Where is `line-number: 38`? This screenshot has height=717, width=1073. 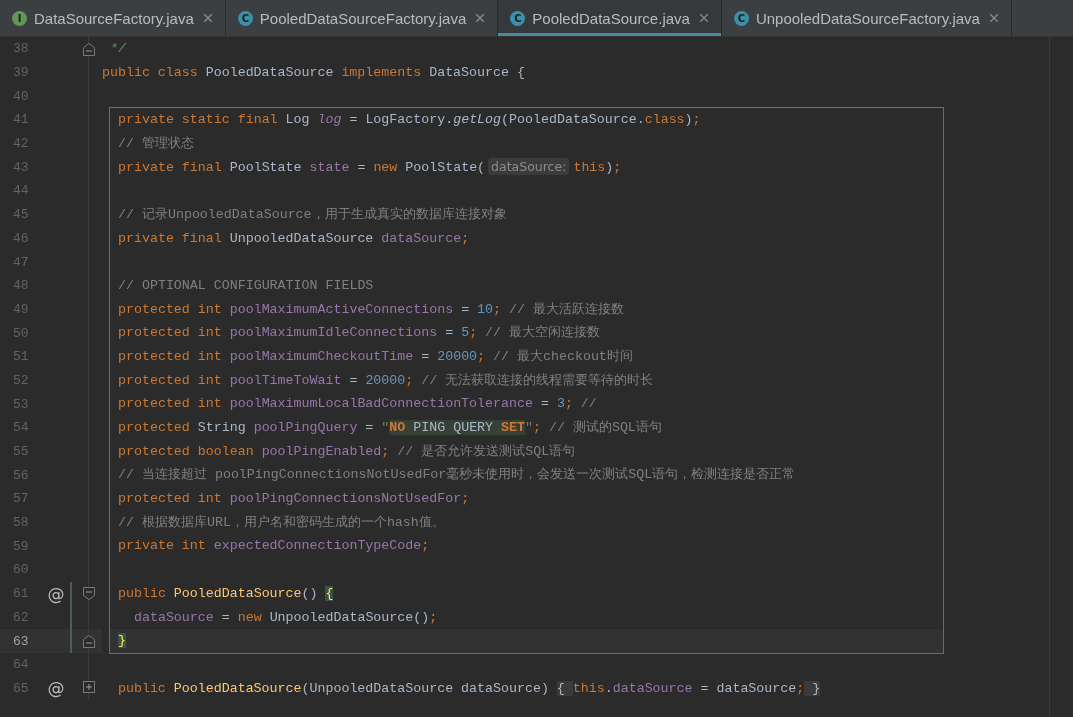
line-number: 38 is located at coordinates (21, 49).